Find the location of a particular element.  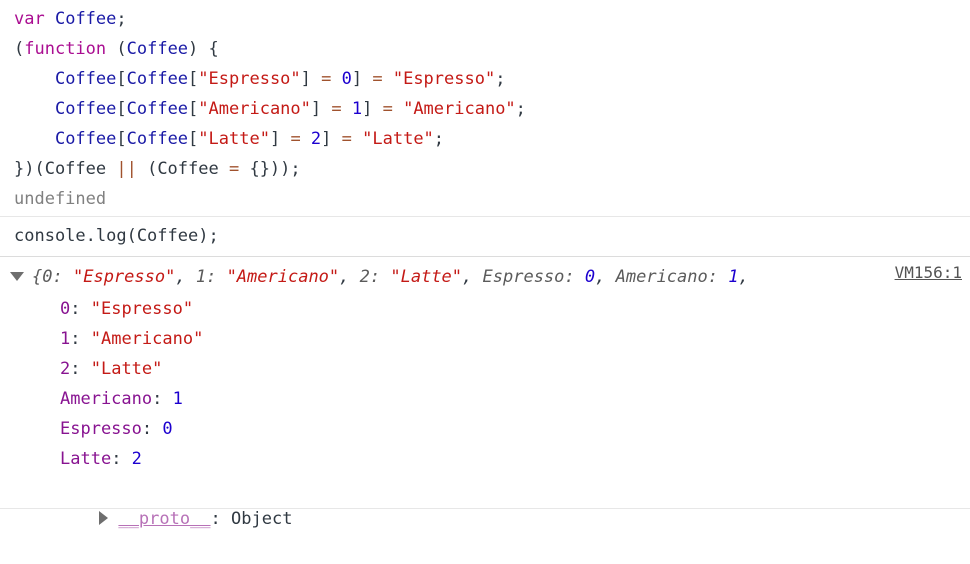

code-line: var Coffee; is located at coordinates (485, 19).